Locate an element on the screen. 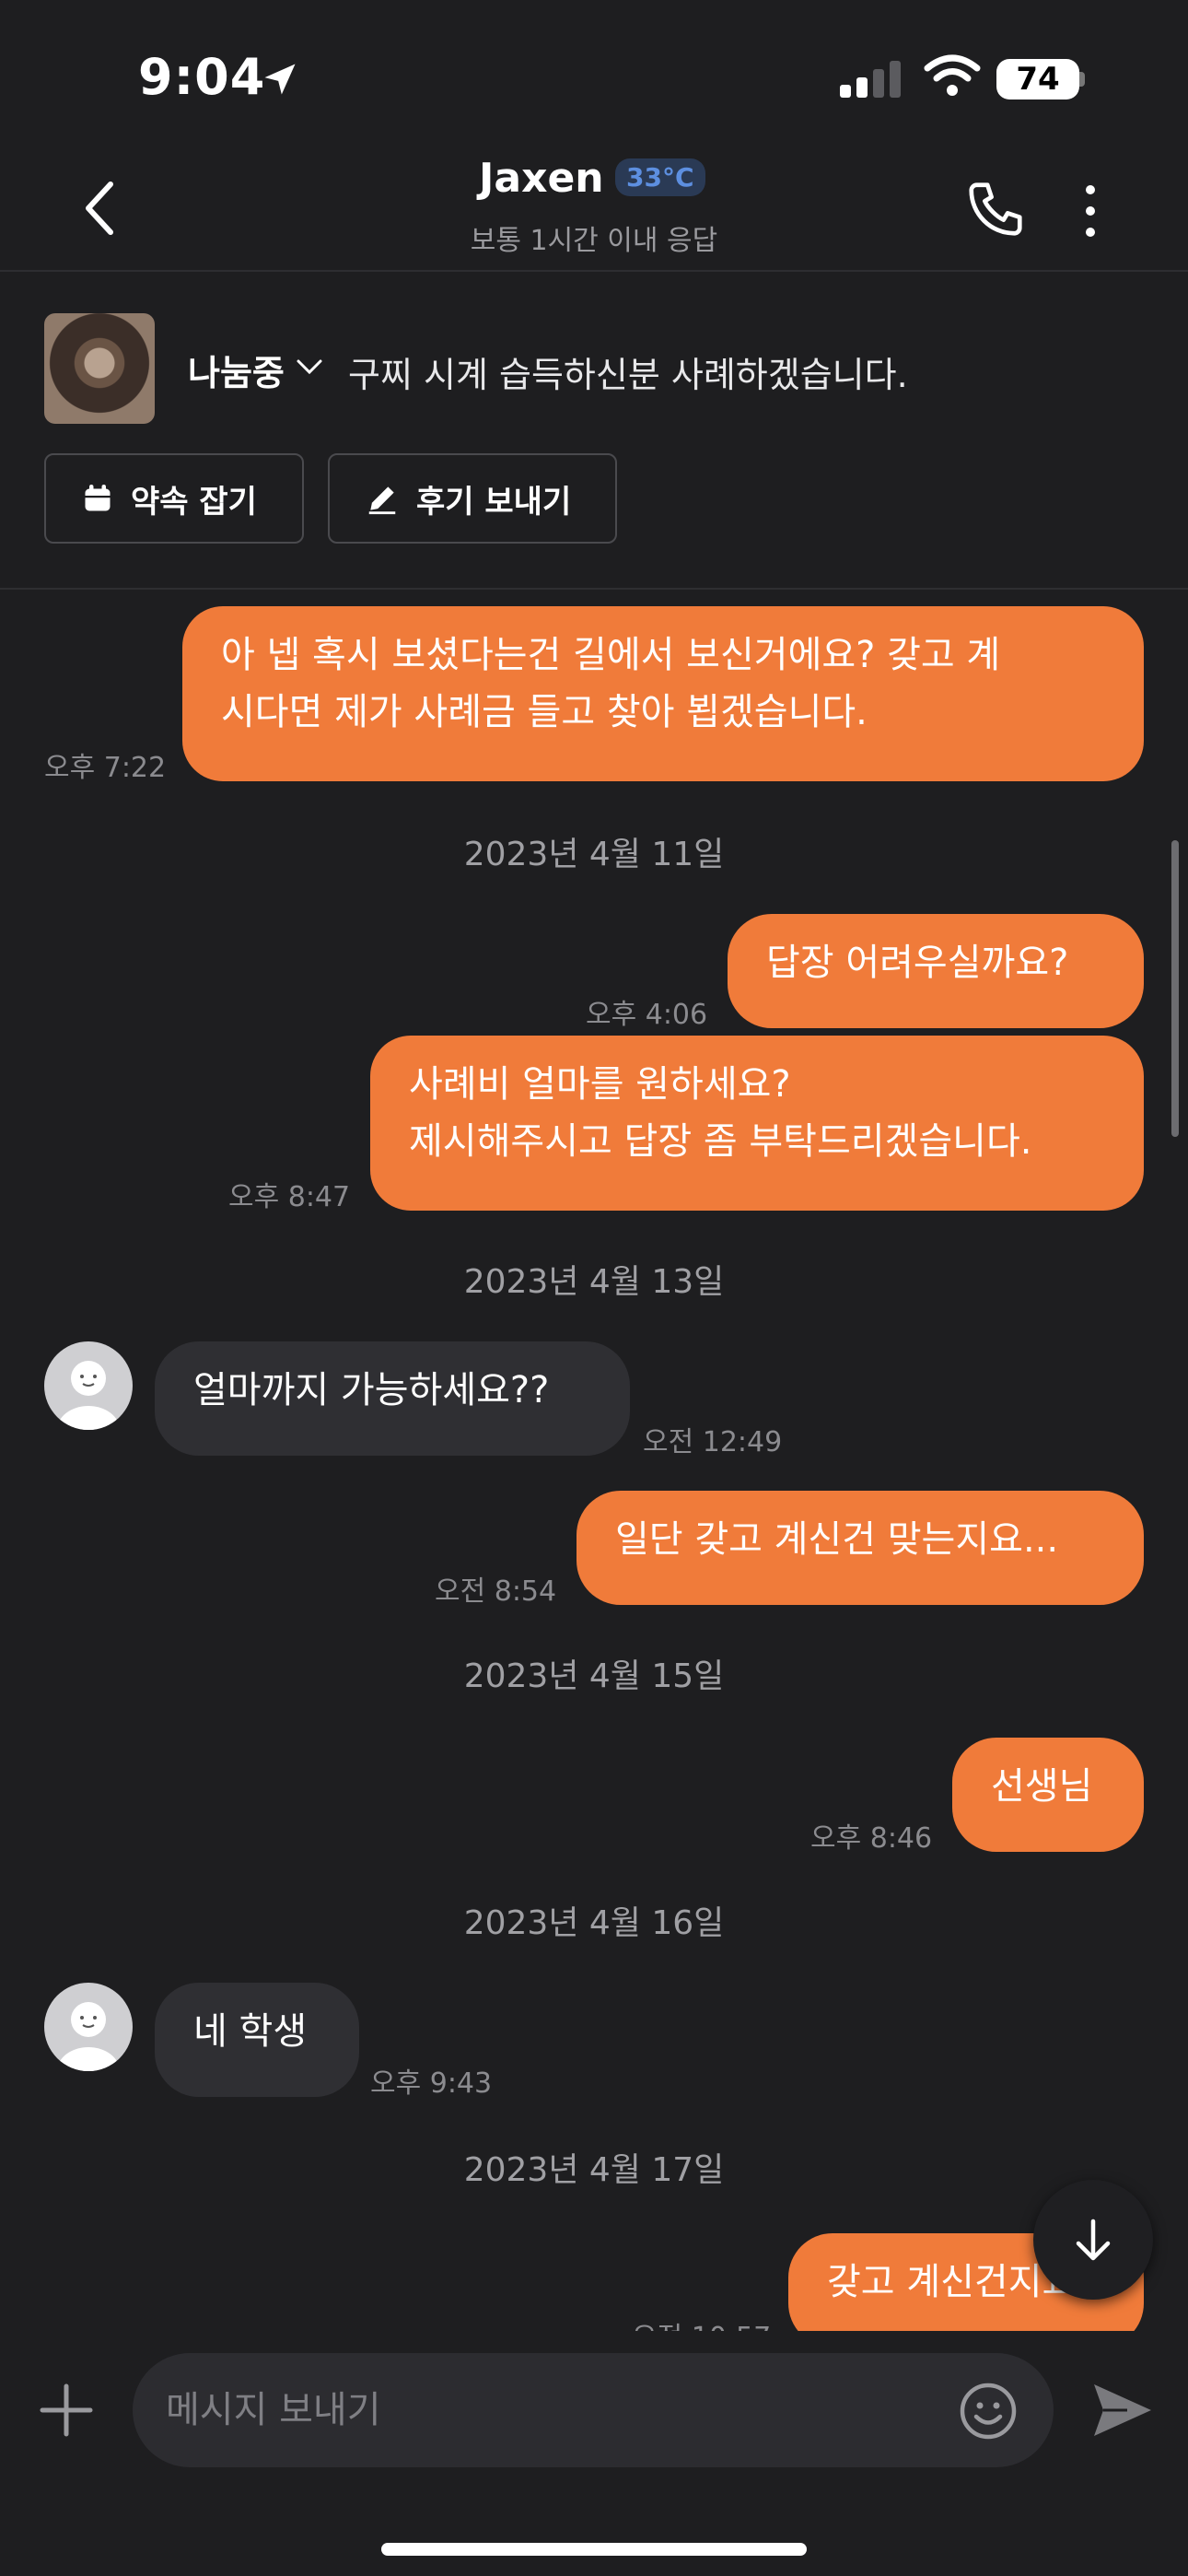 This screenshot has width=1188, height=2576. my-message-bubble: 사례비 얼마를 원하세요? 제시해주시고 답장 좀 부탁드리겠습니다. is located at coordinates (757, 1123).